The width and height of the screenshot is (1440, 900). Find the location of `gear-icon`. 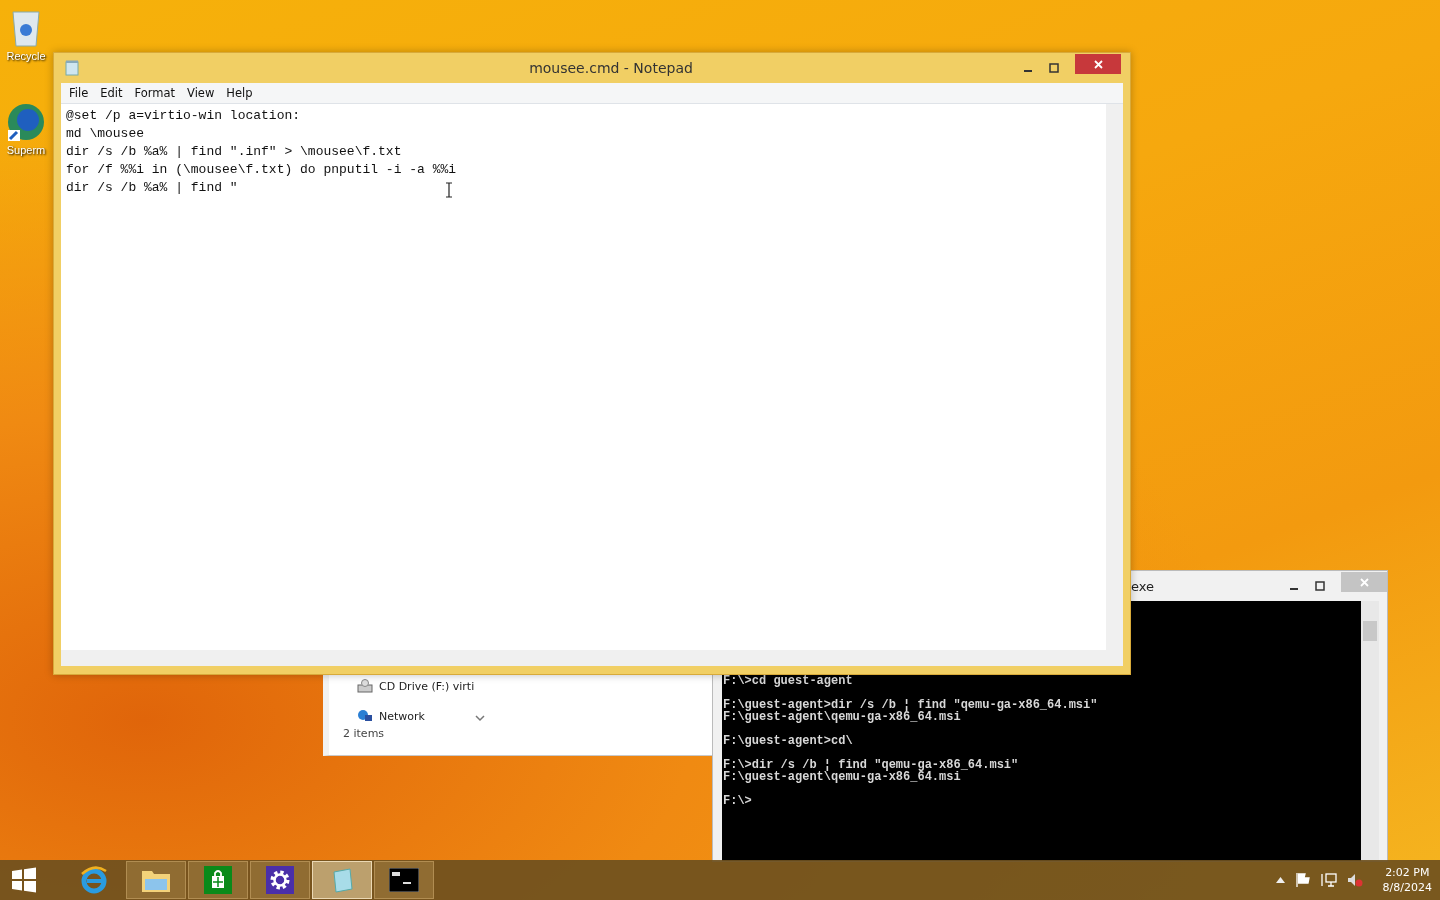

gear-icon is located at coordinates (280, 880).